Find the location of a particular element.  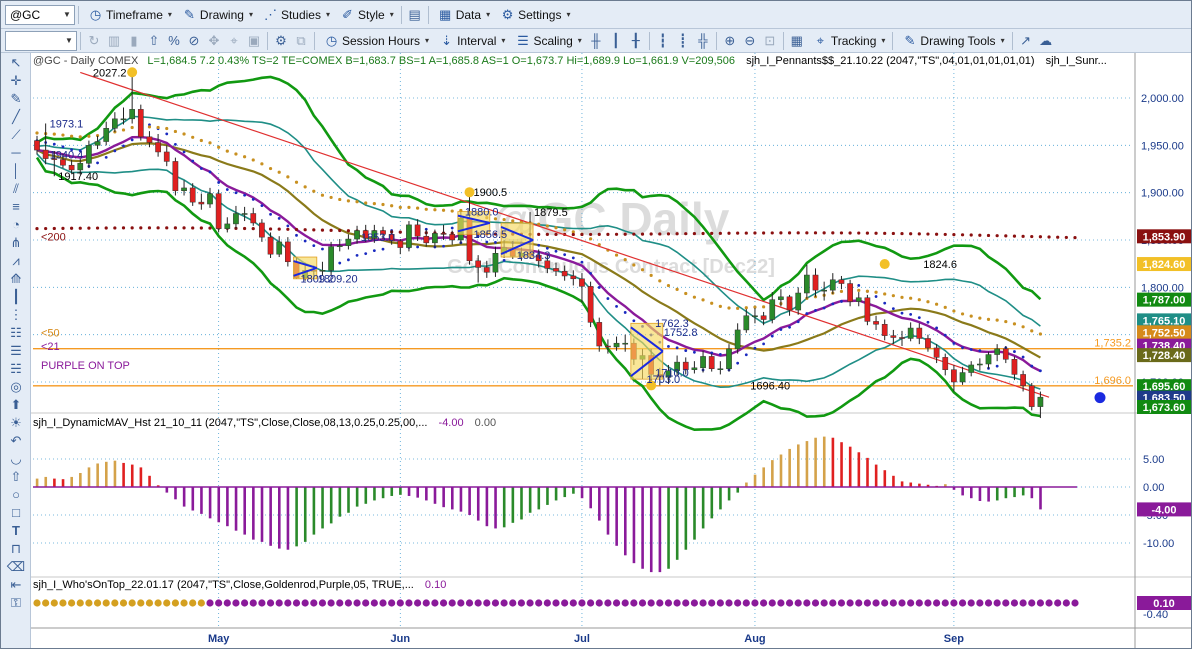

eraser-icon: ⌫ is located at coordinates (16, 566).